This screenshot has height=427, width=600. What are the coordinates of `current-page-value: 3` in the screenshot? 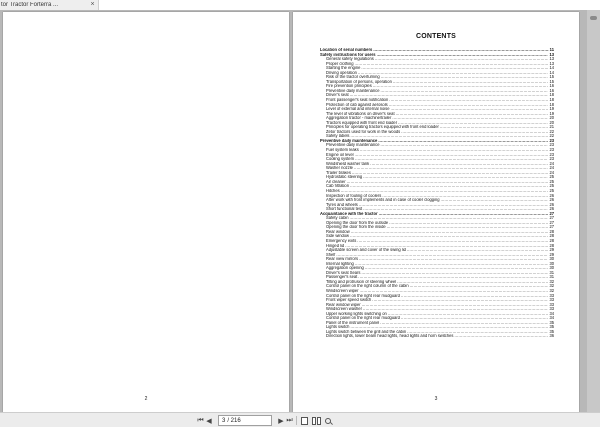 It's located at (224, 420).